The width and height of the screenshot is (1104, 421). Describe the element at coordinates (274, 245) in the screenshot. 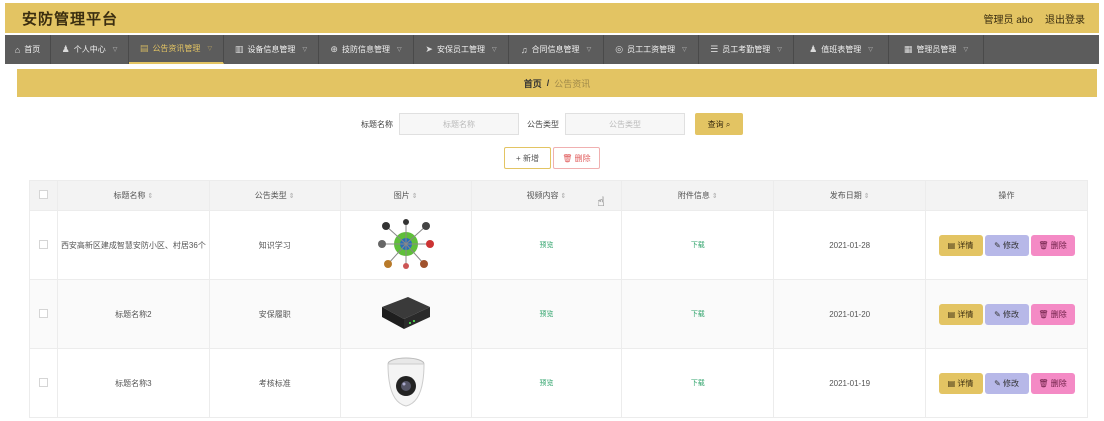

I see `cell-type: 知识学习` at that location.